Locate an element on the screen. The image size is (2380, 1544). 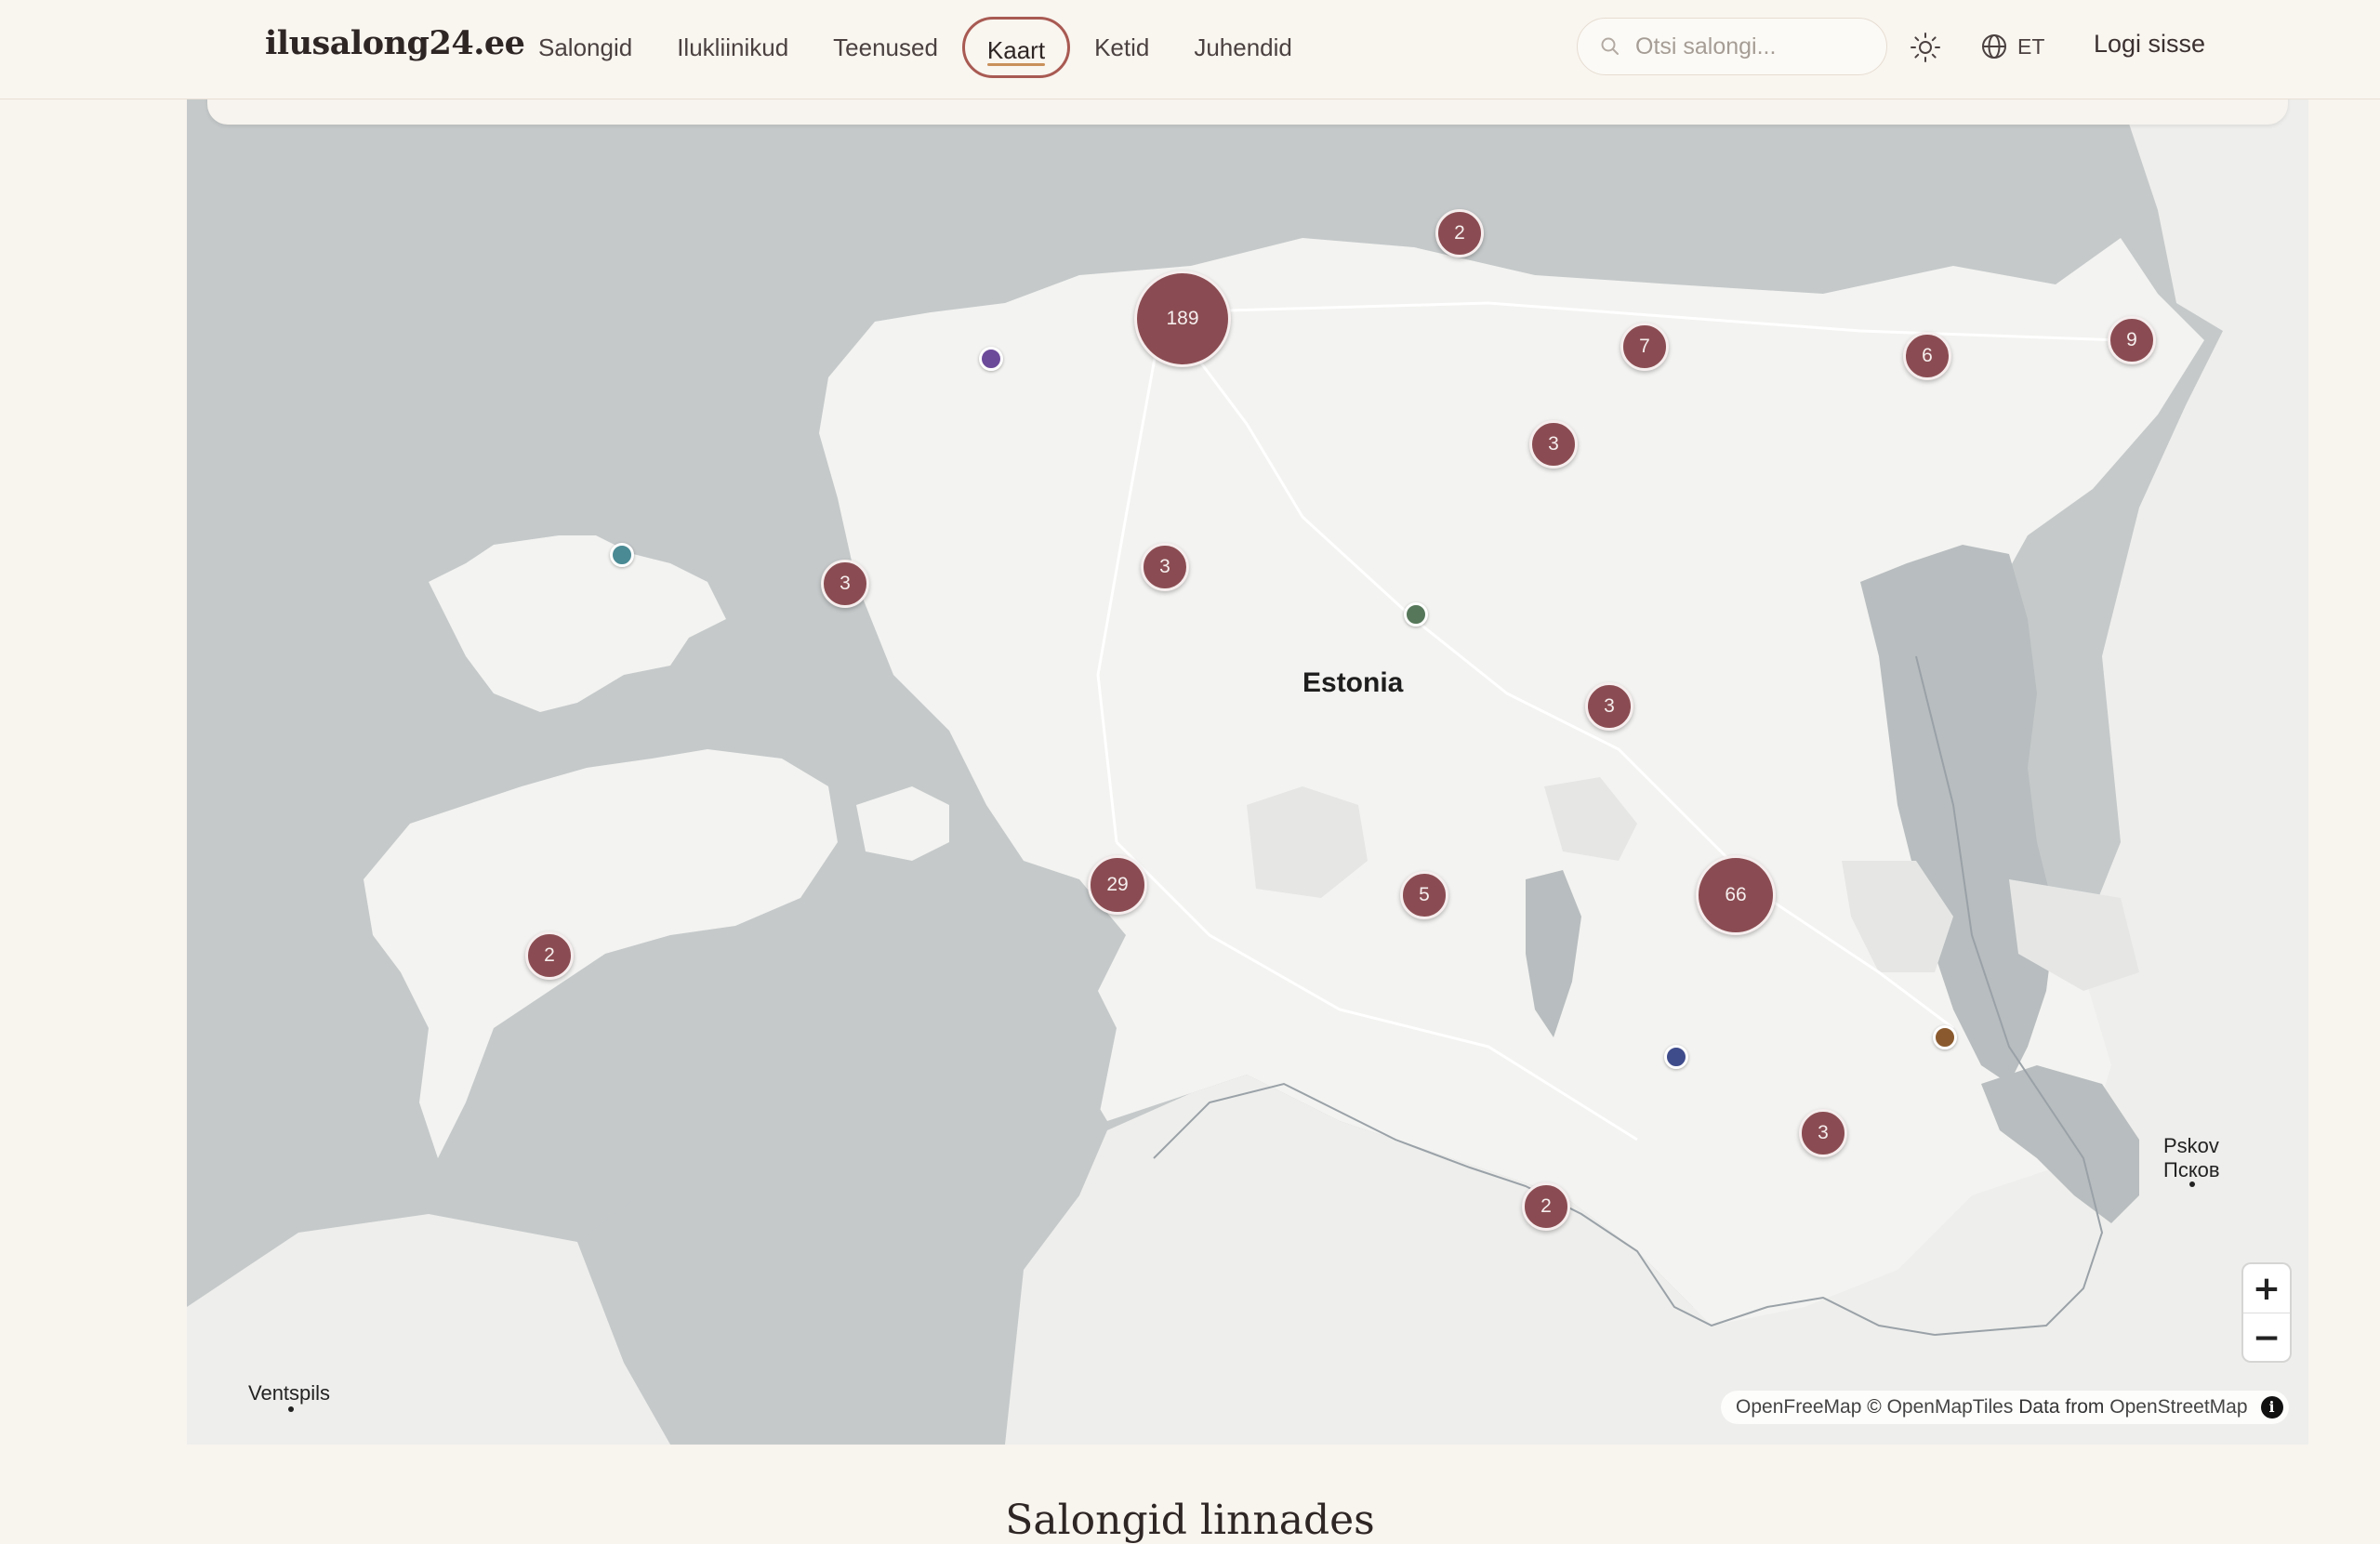
attribution-copyright: © is located at coordinates (1874, 1407).